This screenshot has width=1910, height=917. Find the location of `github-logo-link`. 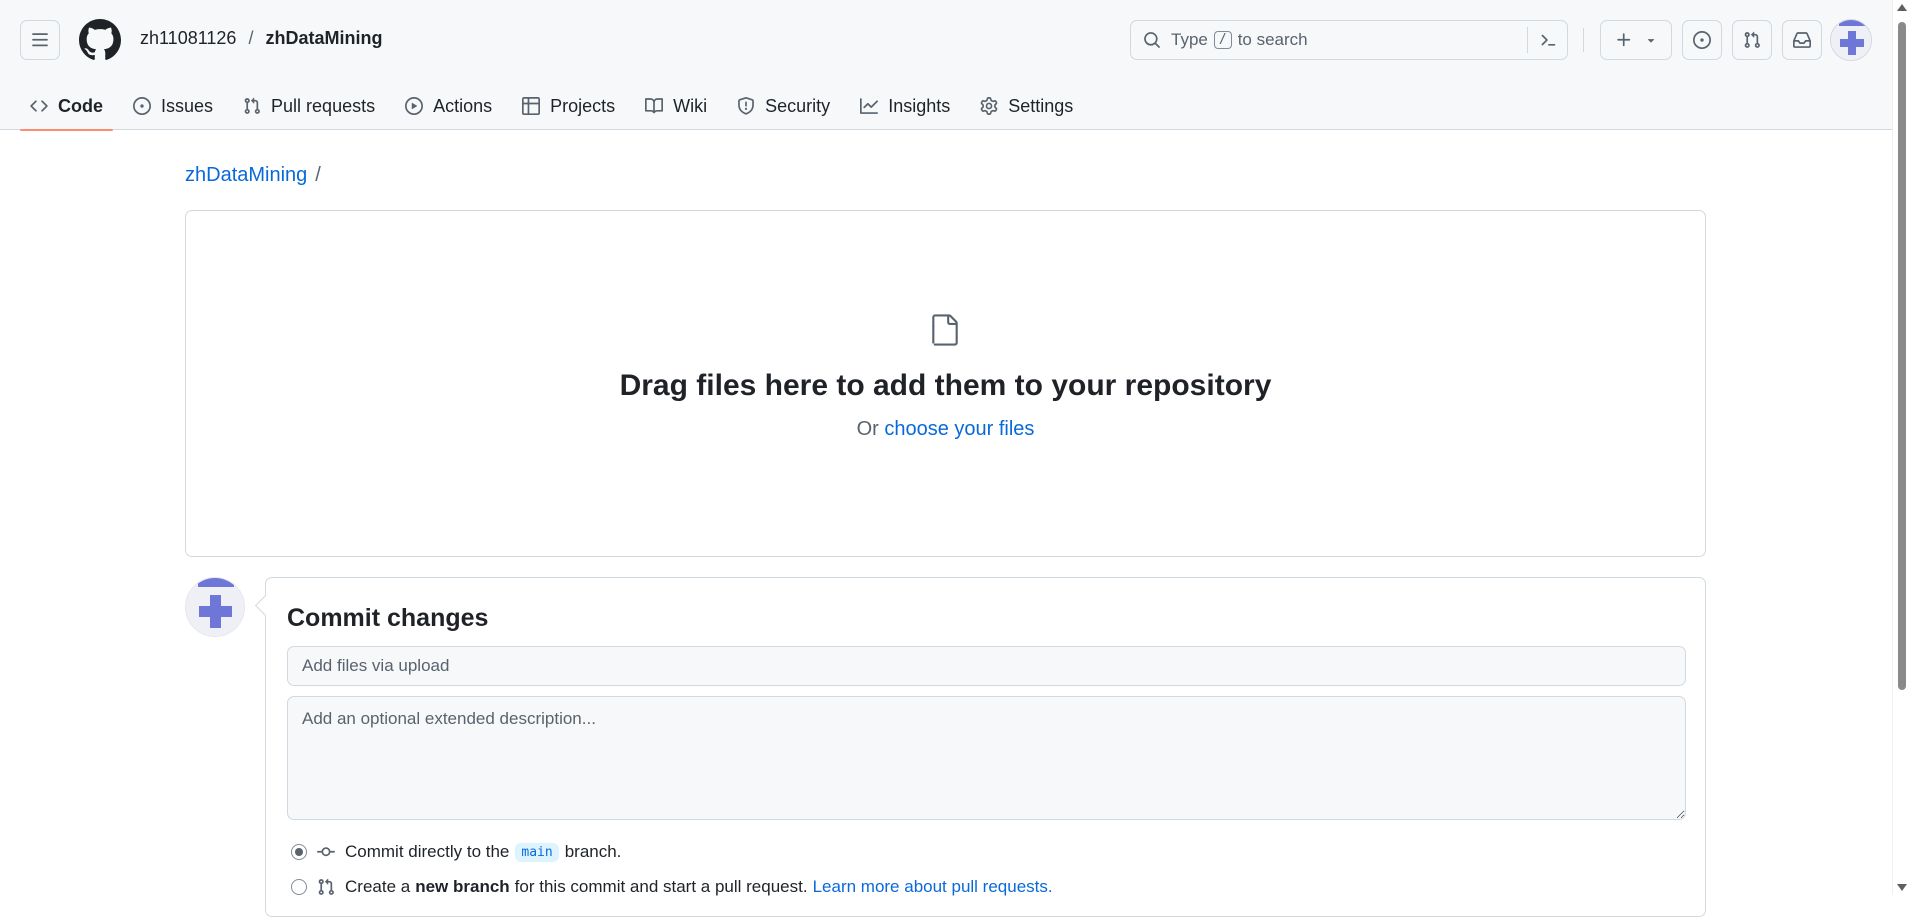

github-logo-link is located at coordinates (100, 40).